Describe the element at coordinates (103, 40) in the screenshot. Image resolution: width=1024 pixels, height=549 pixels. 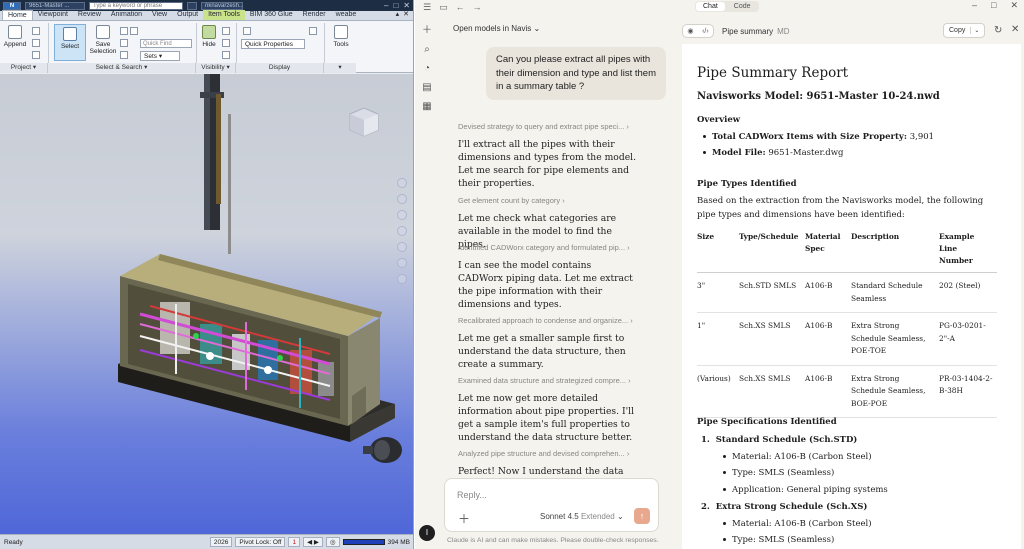
I see `save-selection-button: Save Selection` at that location.